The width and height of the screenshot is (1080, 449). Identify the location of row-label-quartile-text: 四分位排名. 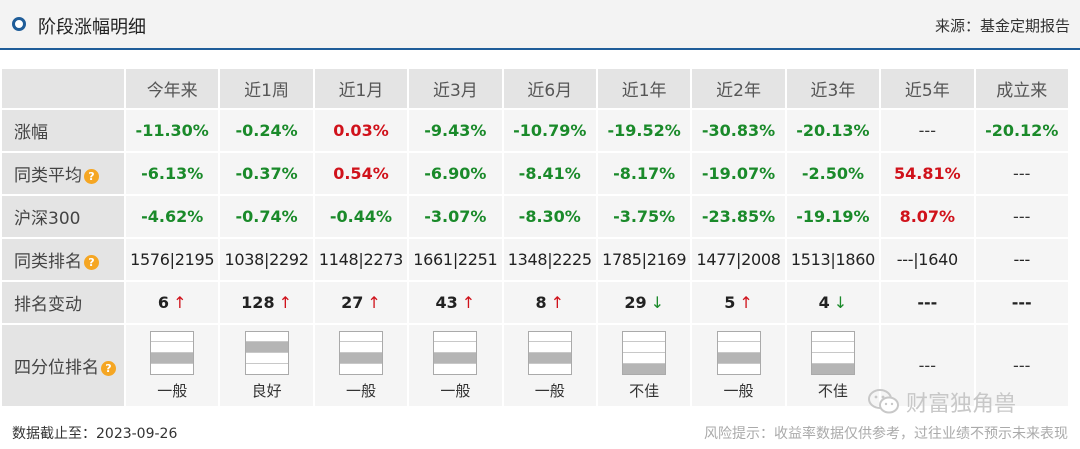
(56, 368).